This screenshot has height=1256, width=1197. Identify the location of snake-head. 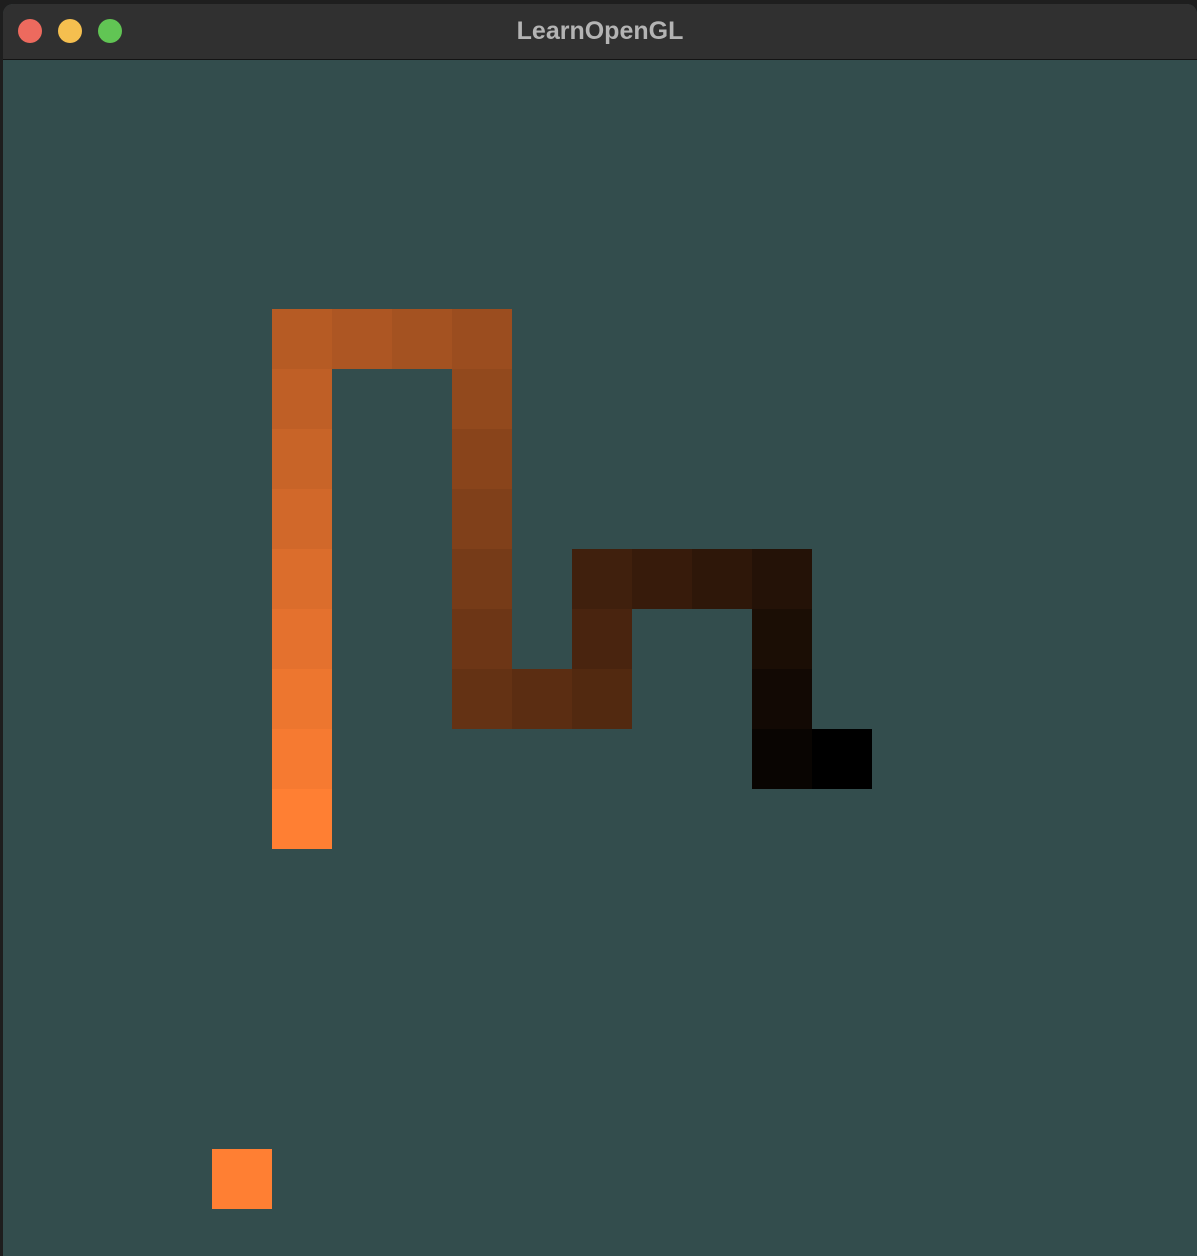
(842, 759).